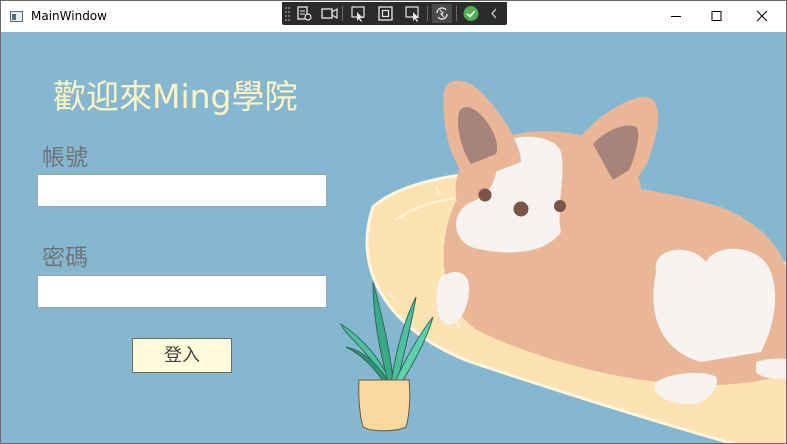 This screenshot has height=444, width=787. Describe the element at coordinates (175, 96) in the screenshot. I see `welcome-heading: 歡迎來Ming學院` at that location.